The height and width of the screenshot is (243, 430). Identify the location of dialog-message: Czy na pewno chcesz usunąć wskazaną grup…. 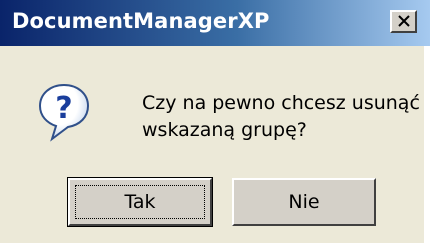
(281, 117).